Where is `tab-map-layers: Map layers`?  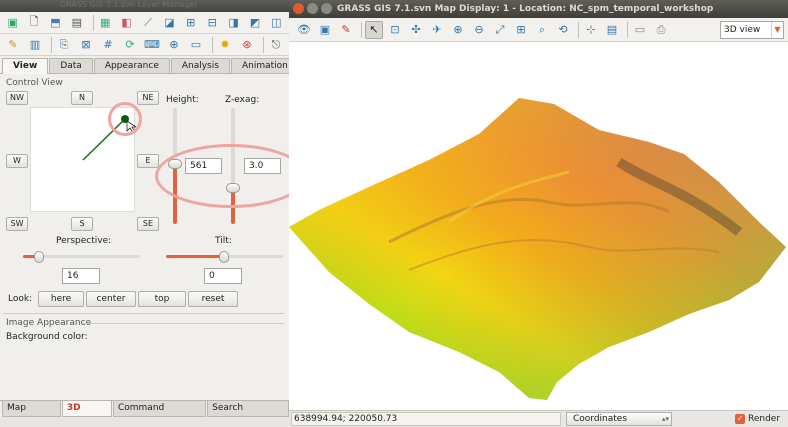
tab-map-layers: Map layers is located at coordinates (31, 414).